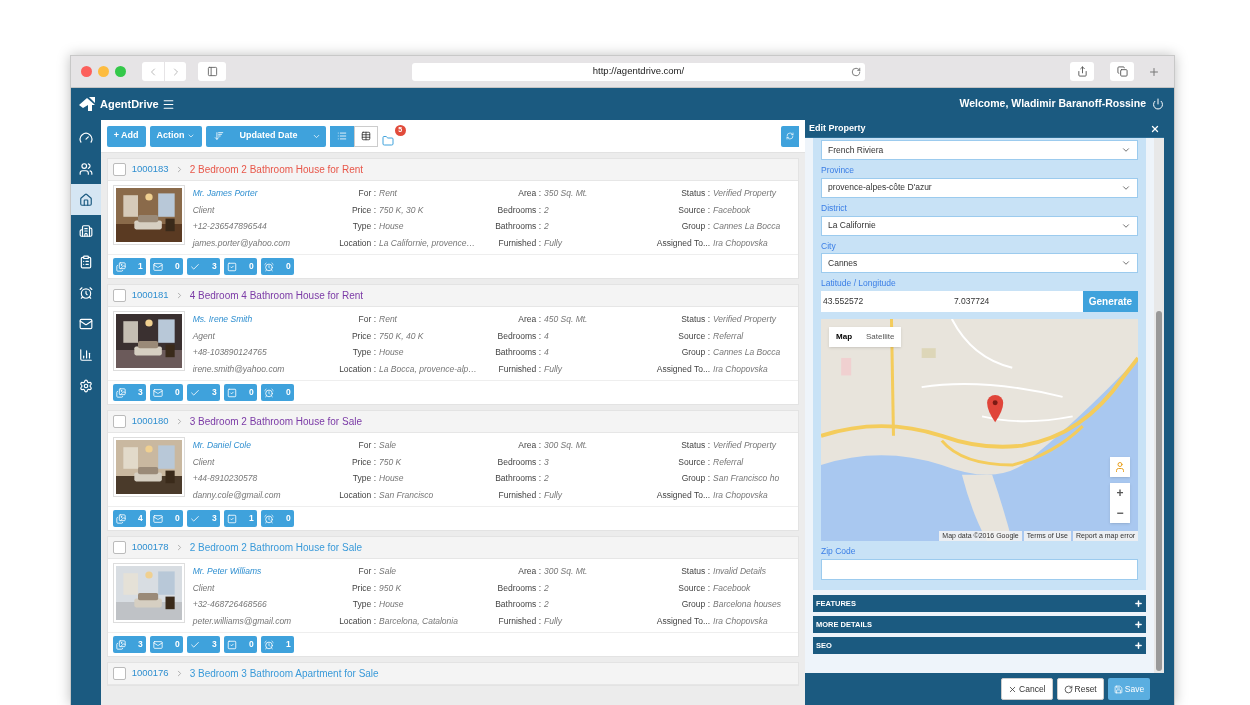 The image size is (1250, 705). What do you see at coordinates (363, 226) in the screenshot?
I see `field-label: Type :` at bounding box center [363, 226].